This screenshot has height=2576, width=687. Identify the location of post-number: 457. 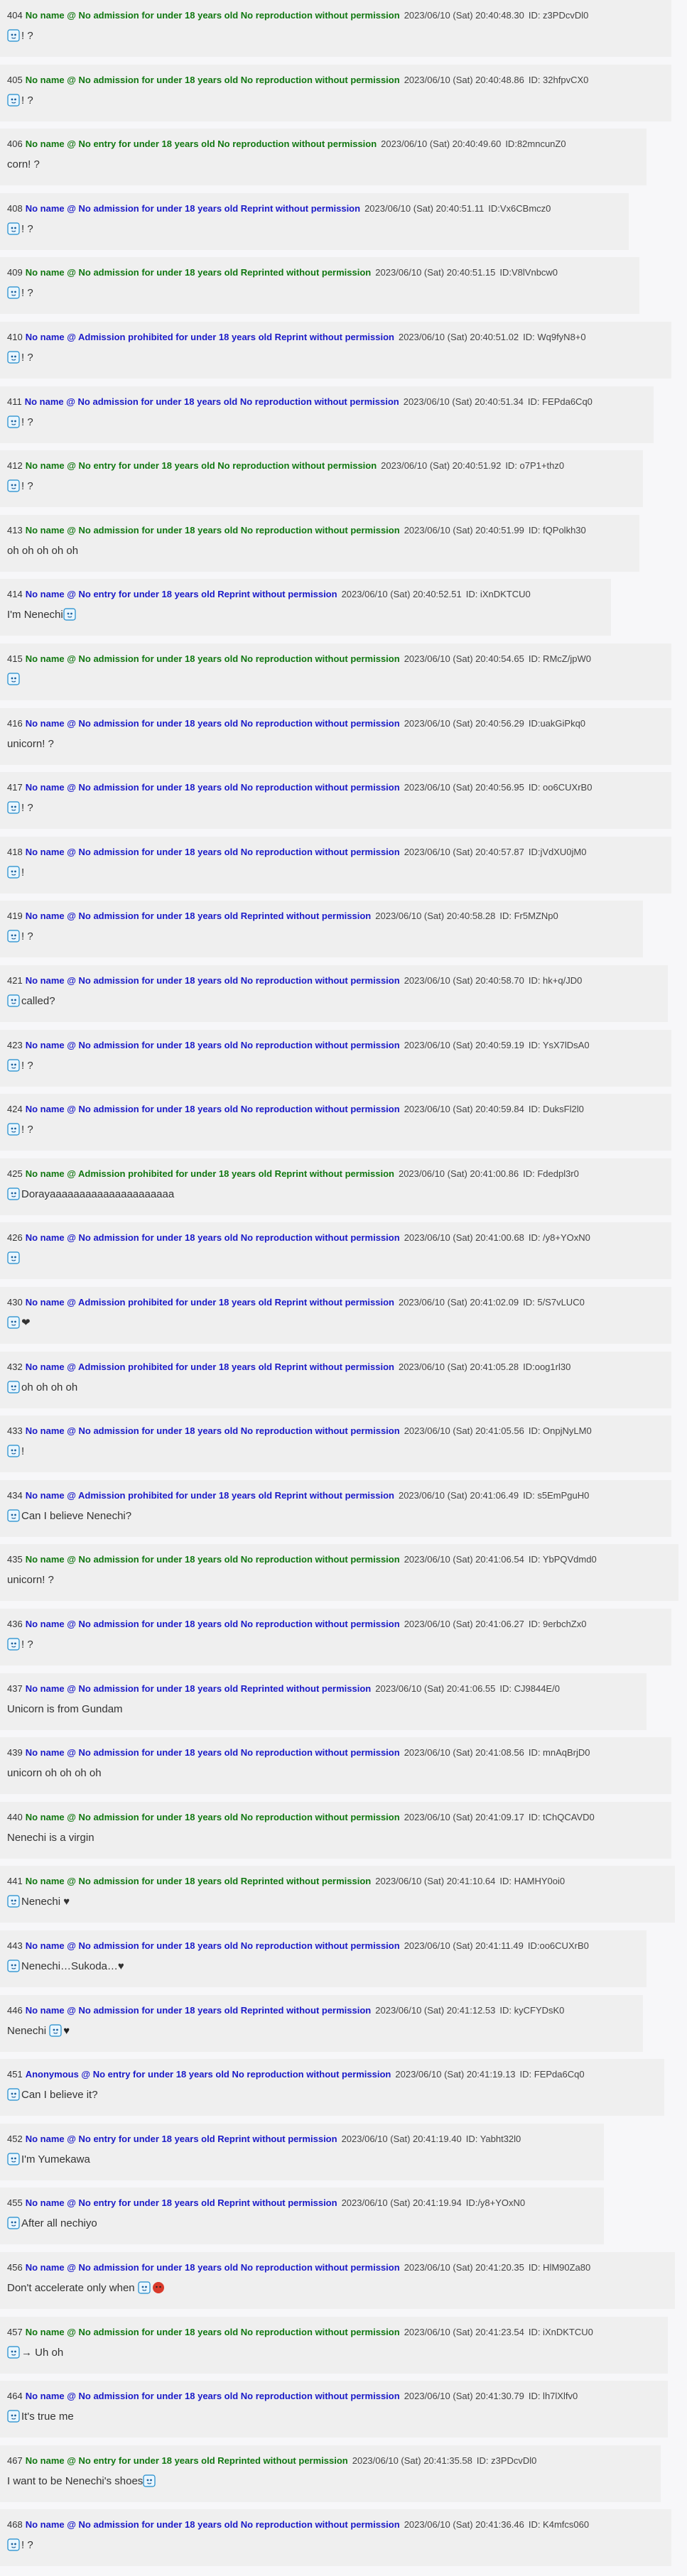
(15, 2332).